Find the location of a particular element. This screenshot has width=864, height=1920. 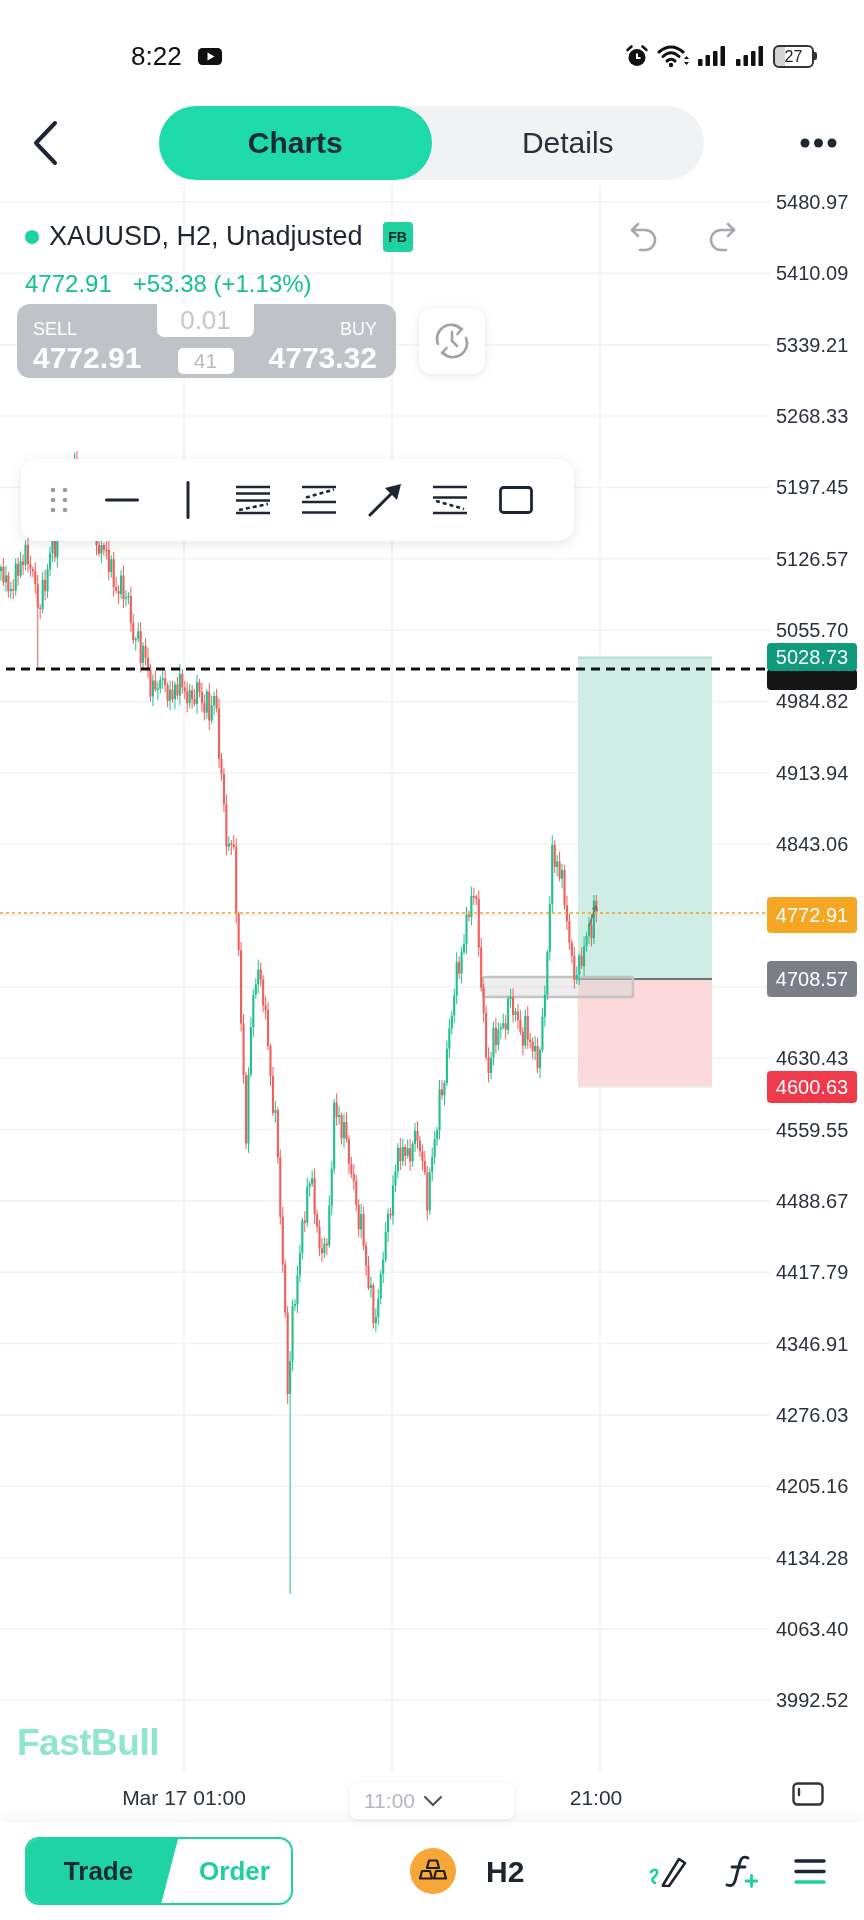

source-badge: FB is located at coordinates (397, 237).